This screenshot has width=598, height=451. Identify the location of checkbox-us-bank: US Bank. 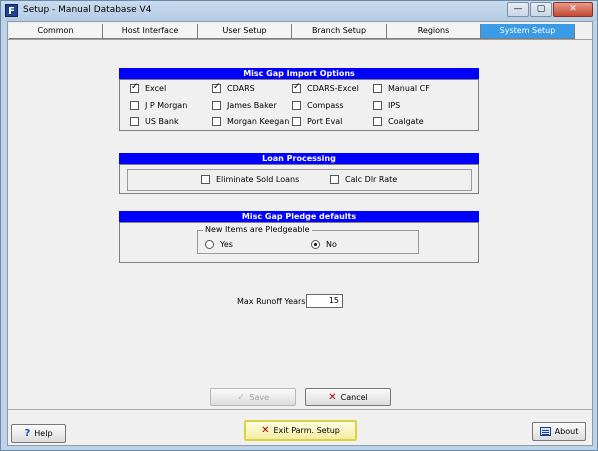
(154, 121).